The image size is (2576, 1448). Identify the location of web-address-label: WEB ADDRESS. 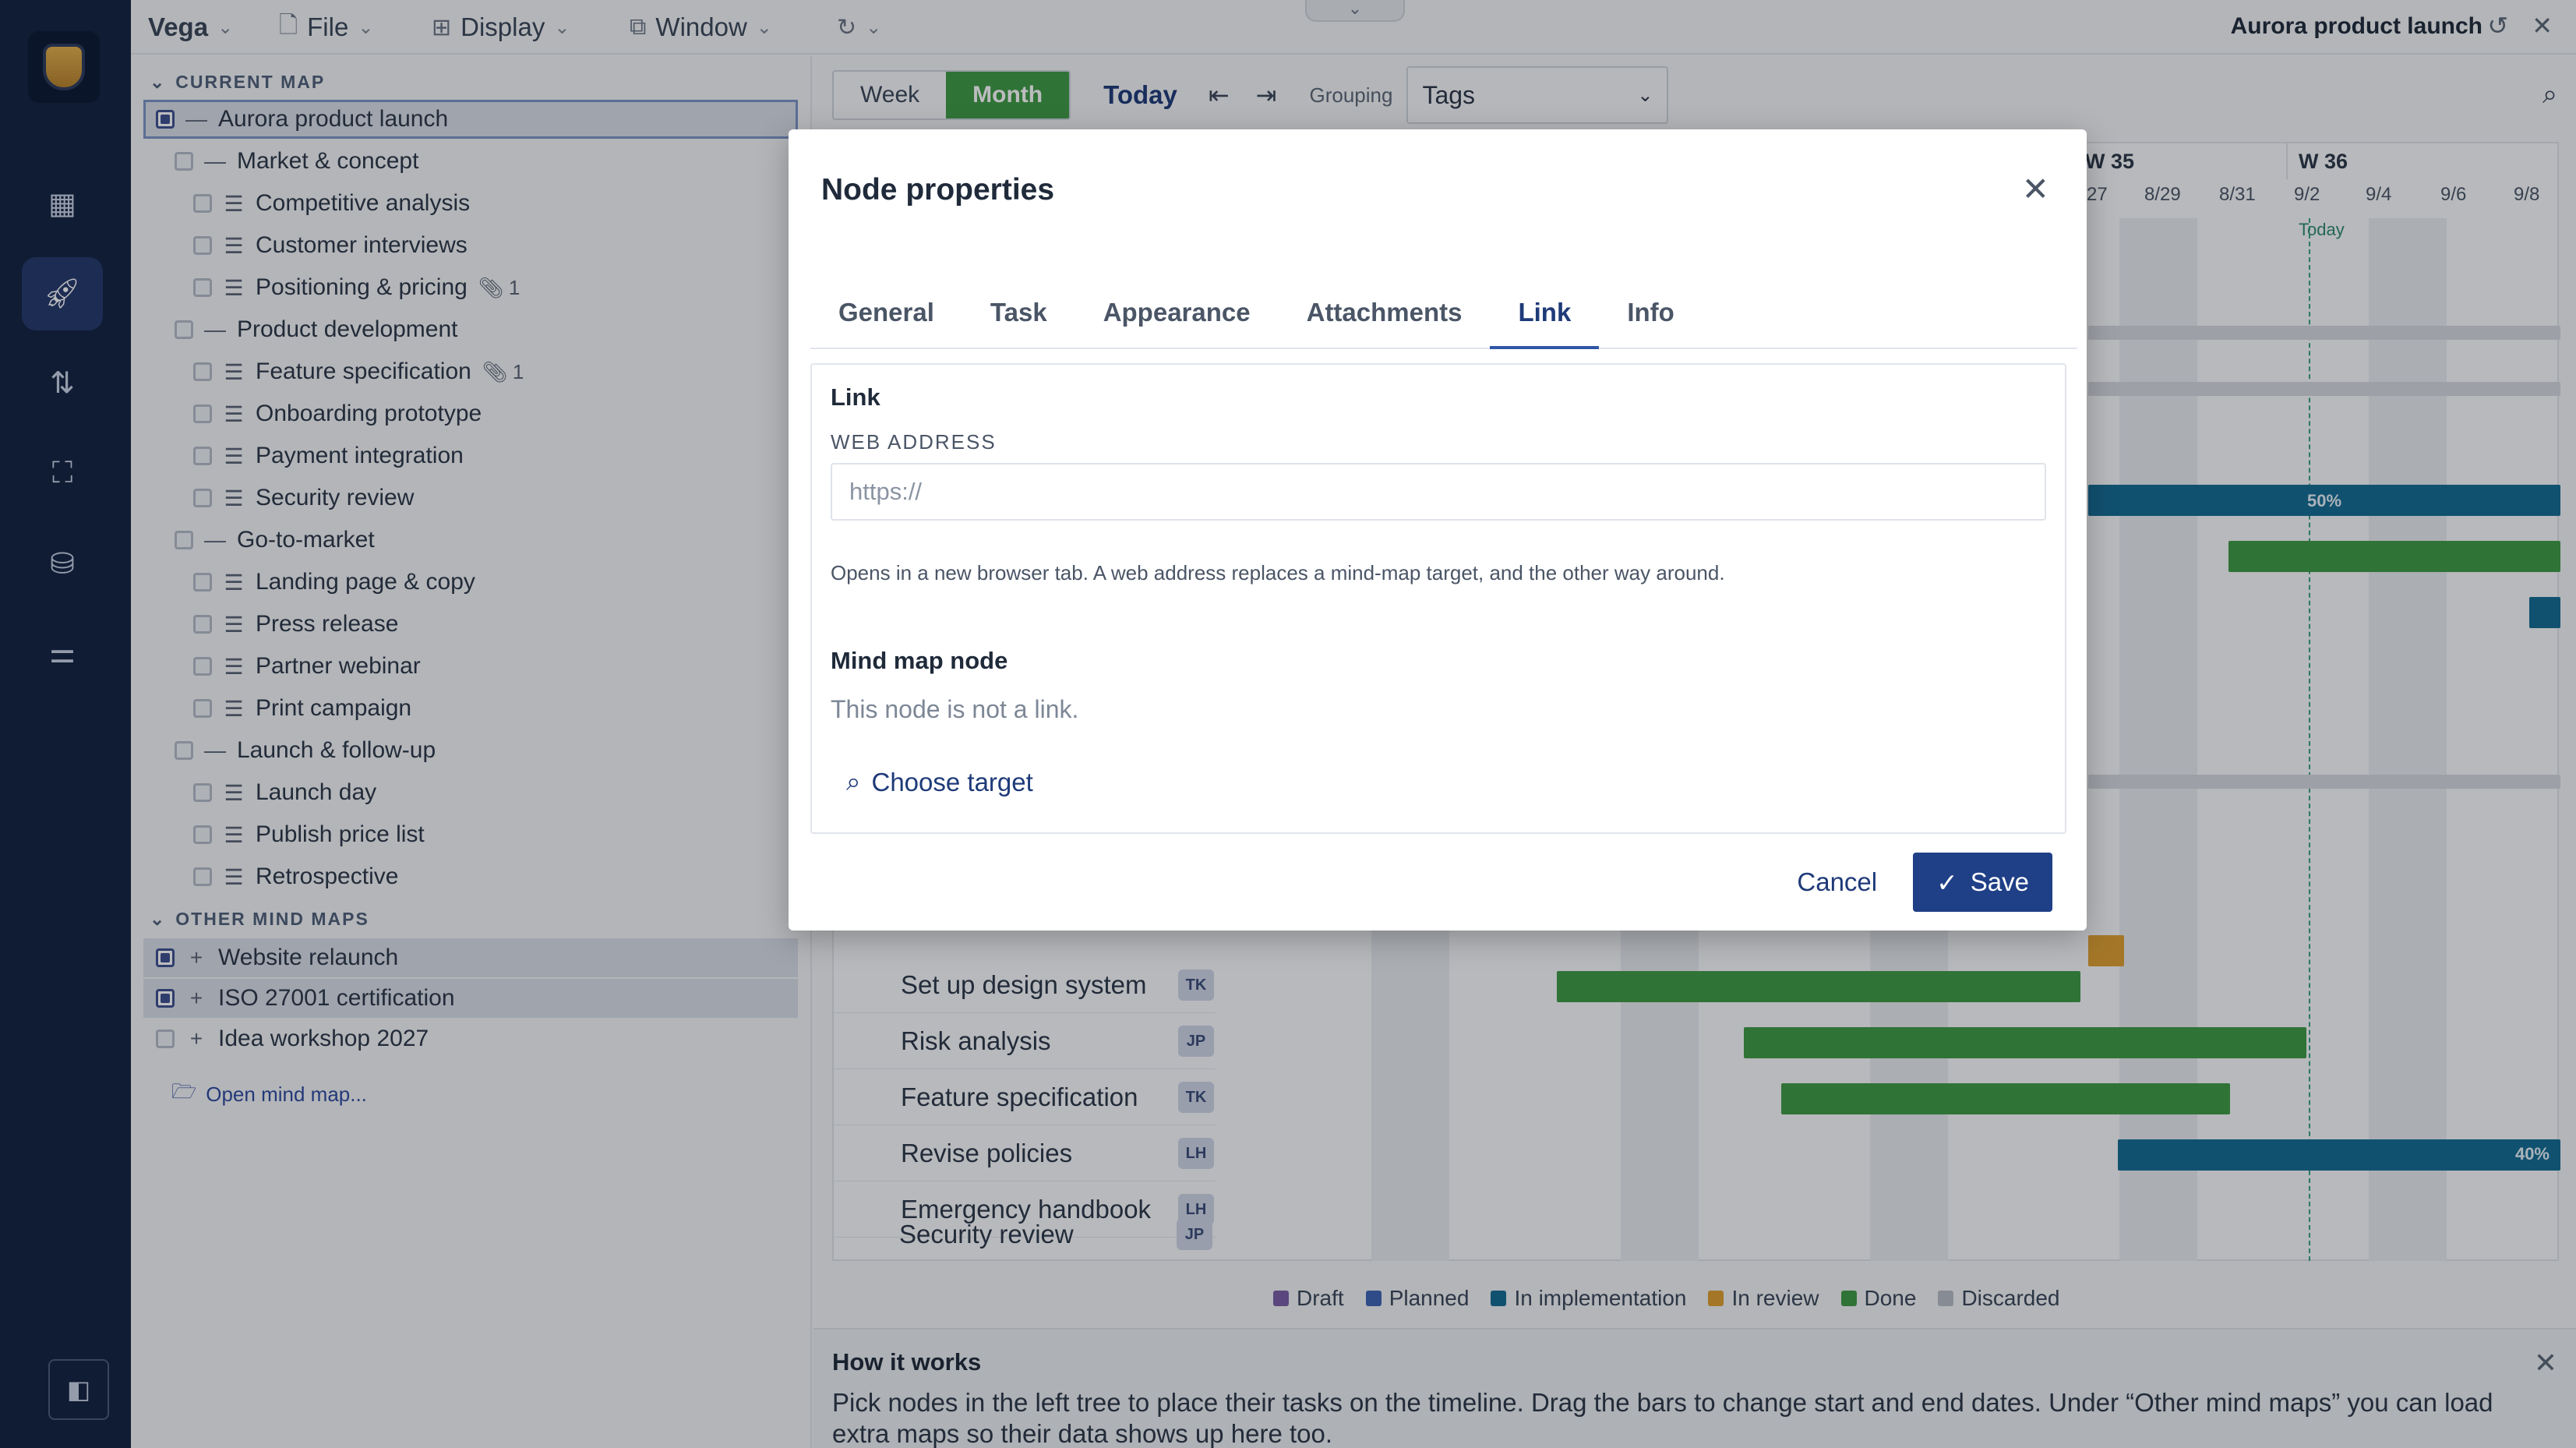
(914, 442).